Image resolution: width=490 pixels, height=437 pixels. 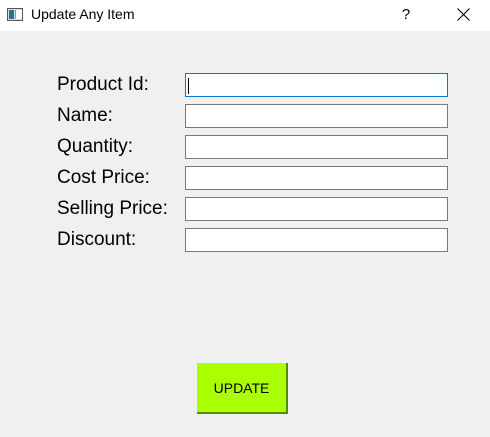 I want to click on cost-price-input, so click(x=316, y=178).